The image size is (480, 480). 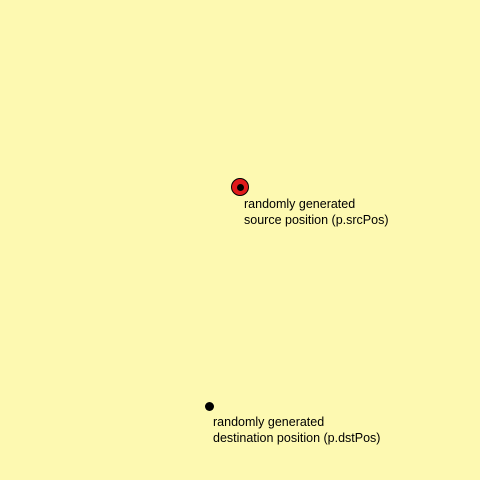 What do you see at coordinates (269, 422) in the screenshot?
I see `destination-label-line1: randomly generated` at bounding box center [269, 422].